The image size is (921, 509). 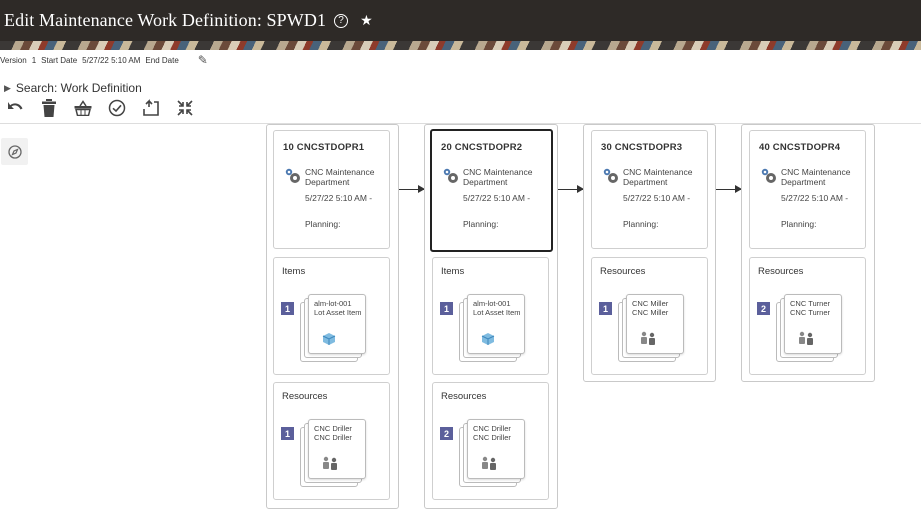 I want to click on star-icon: ★, so click(x=366, y=20).